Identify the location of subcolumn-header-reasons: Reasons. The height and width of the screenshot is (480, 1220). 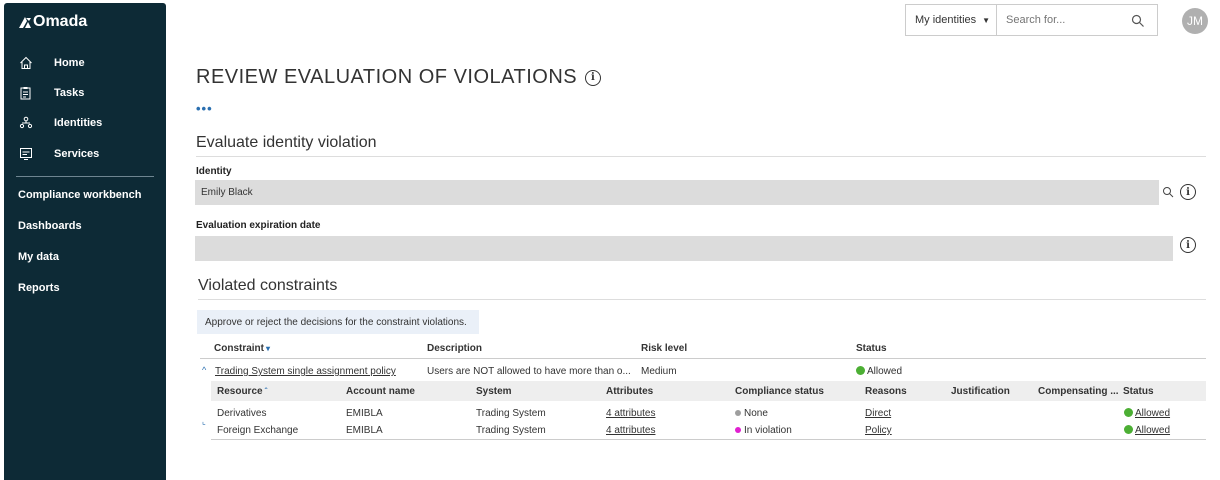
(886, 391).